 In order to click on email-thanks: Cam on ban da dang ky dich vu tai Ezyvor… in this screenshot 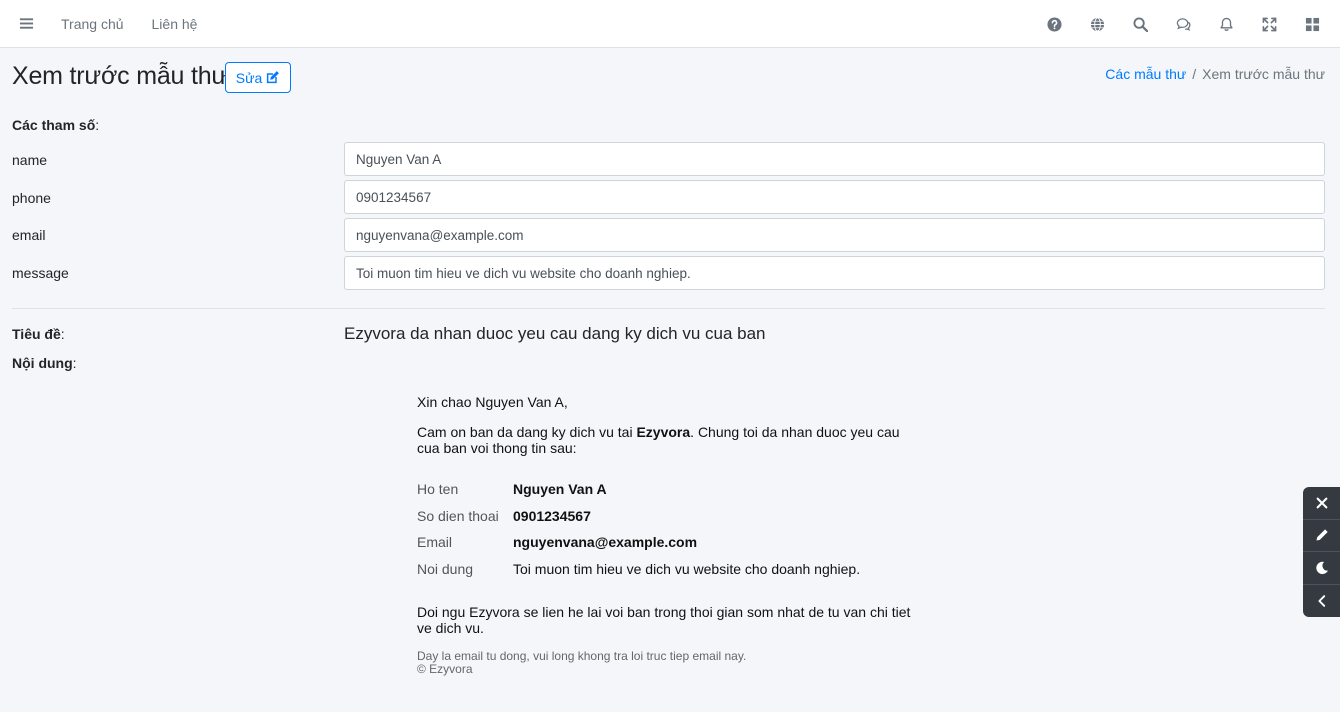, I will do `click(658, 440)`.